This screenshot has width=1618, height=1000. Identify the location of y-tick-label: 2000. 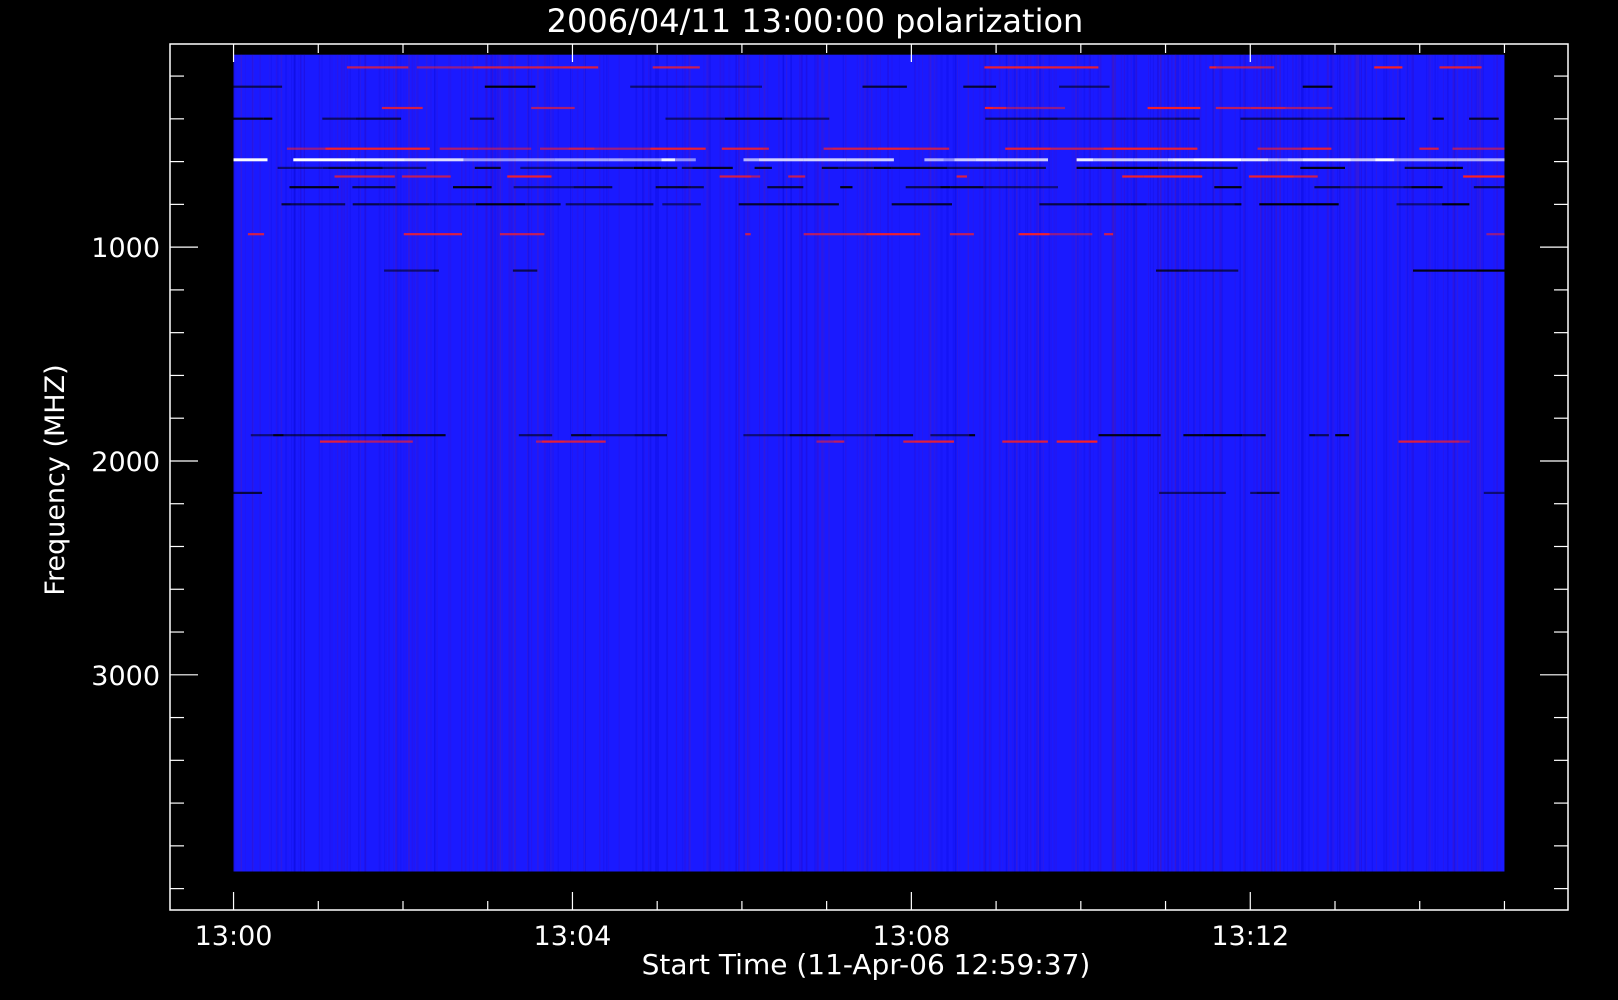
(125, 462).